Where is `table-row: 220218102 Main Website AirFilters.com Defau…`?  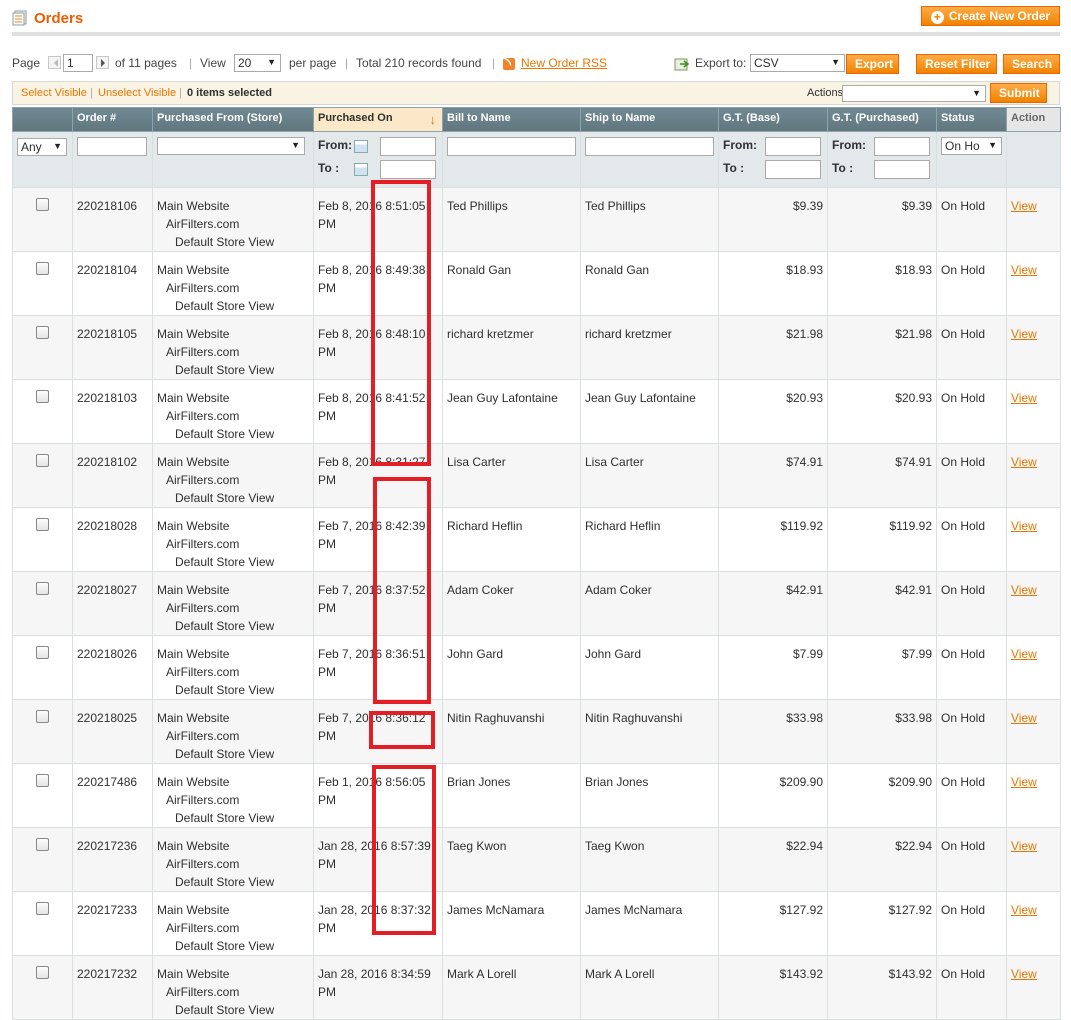 table-row: 220218102 Main Website AirFilters.com Defau… is located at coordinates (536, 475).